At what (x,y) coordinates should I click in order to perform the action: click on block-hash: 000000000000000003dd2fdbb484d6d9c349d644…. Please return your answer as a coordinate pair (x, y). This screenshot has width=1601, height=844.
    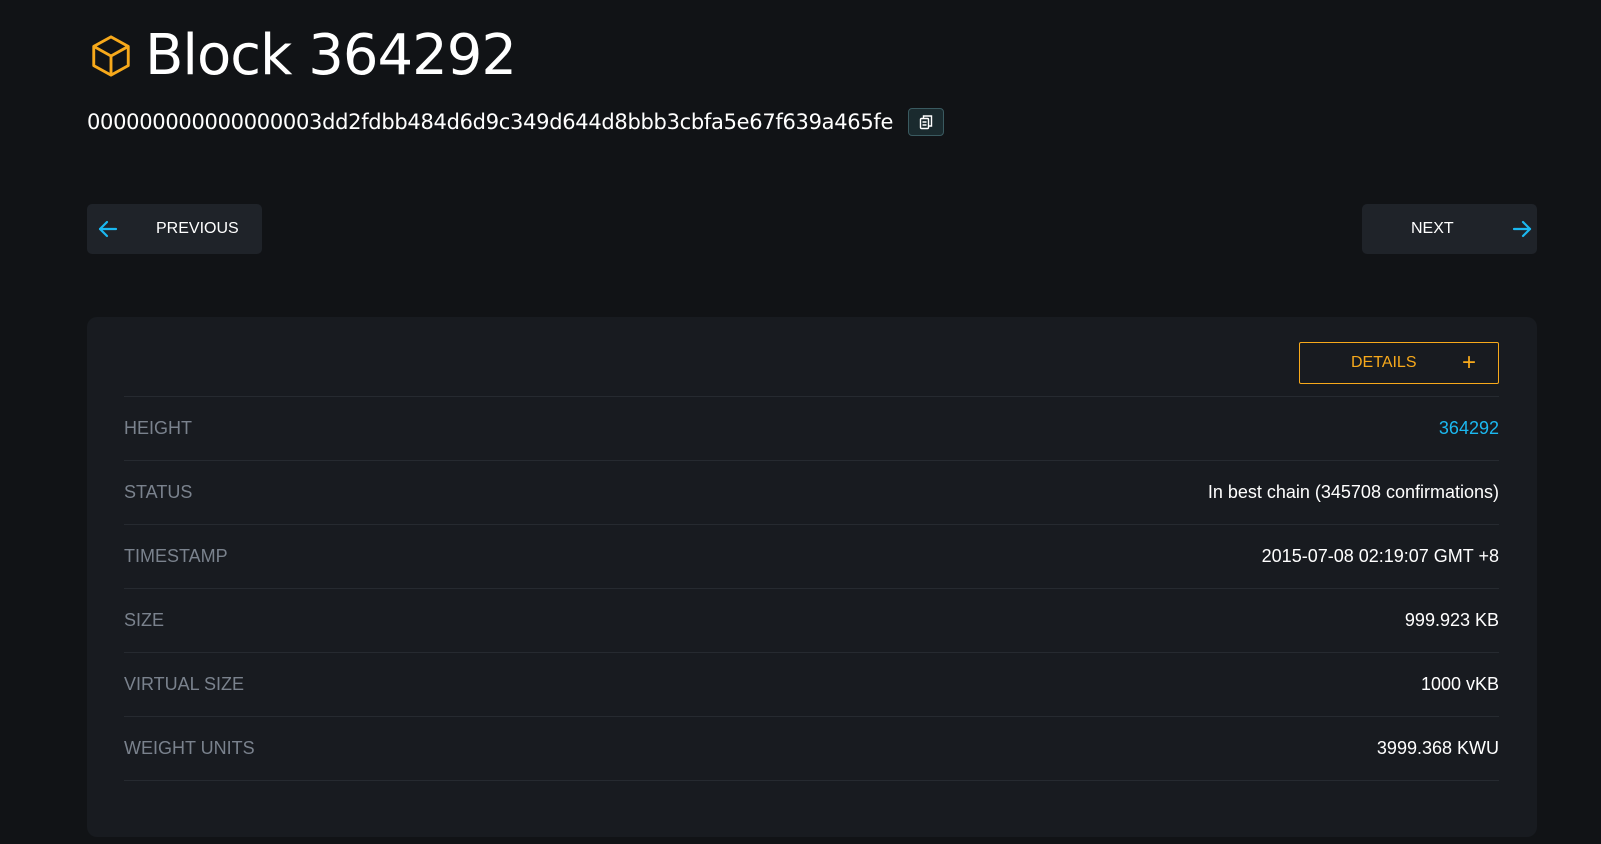
    Looking at the image, I should click on (490, 122).